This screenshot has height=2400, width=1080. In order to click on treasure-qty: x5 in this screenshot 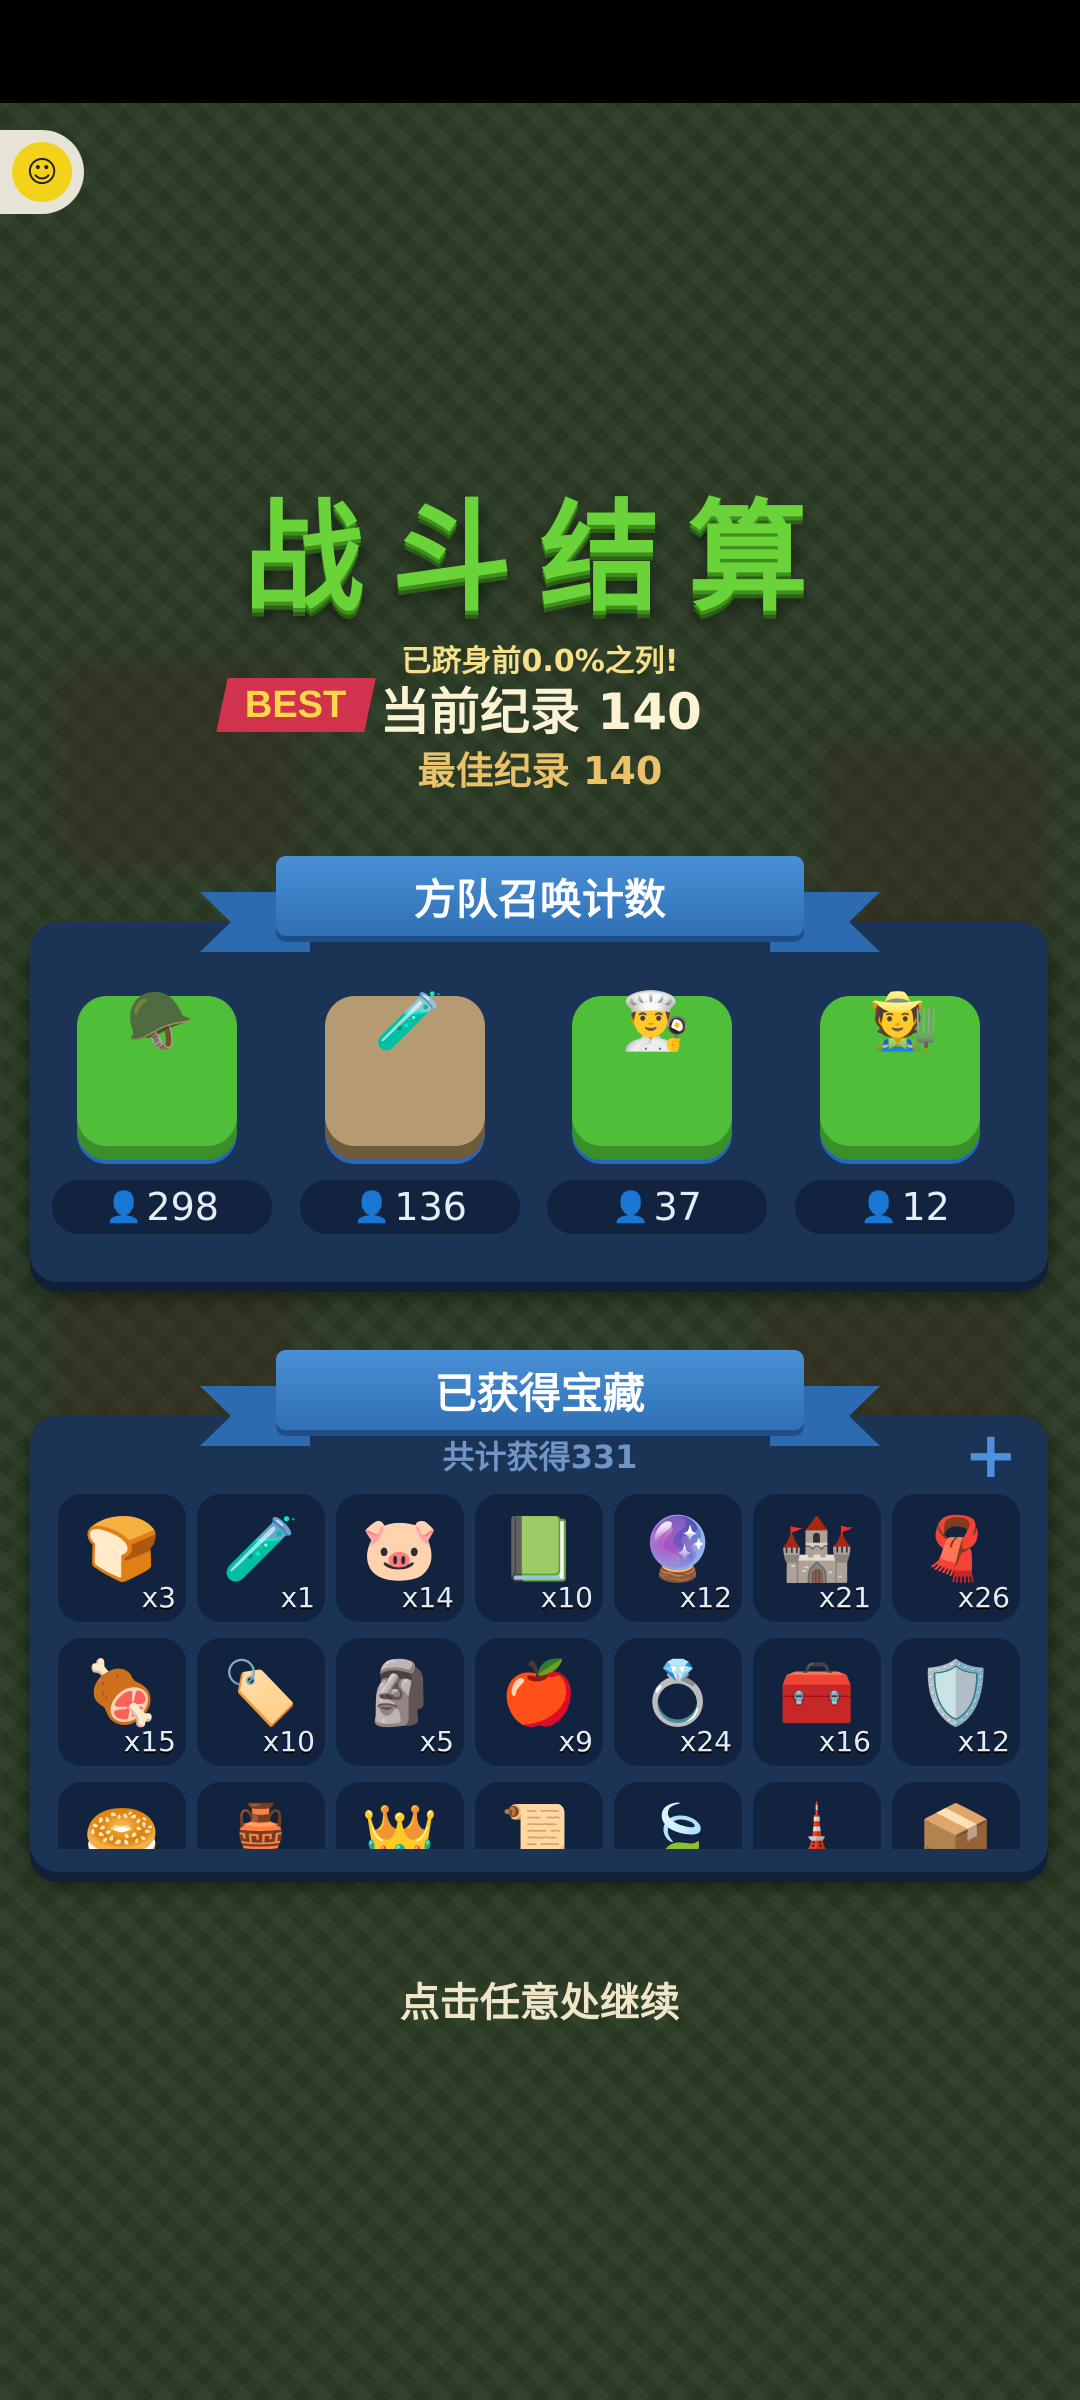, I will do `click(436, 1741)`.